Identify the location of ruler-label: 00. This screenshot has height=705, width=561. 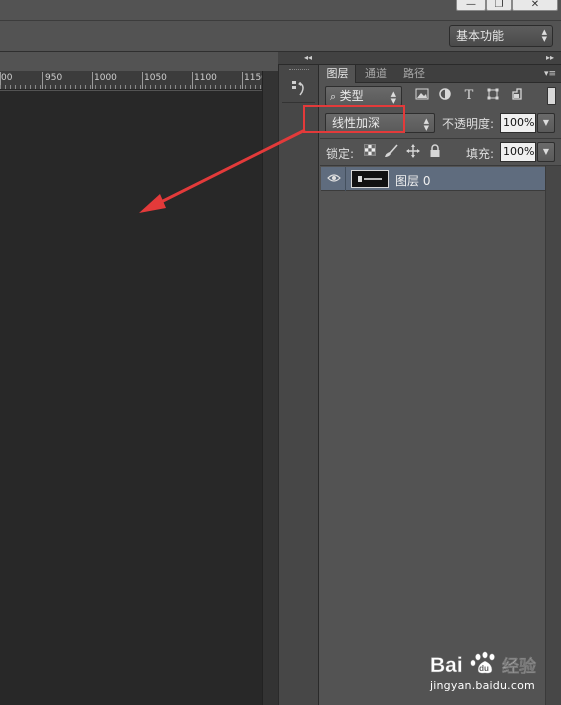
(7, 78).